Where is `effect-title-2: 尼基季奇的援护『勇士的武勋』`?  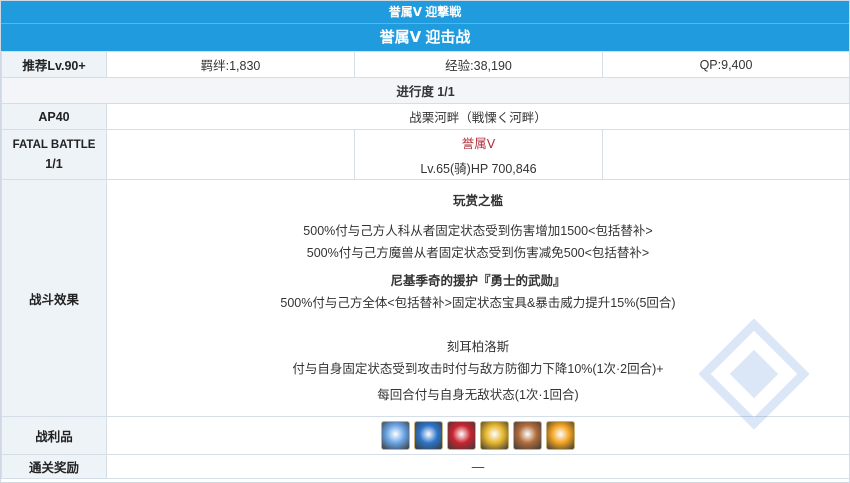
effect-title-2: 尼基季奇的援护『勇士的武勋』 is located at coordinates (478, 281).